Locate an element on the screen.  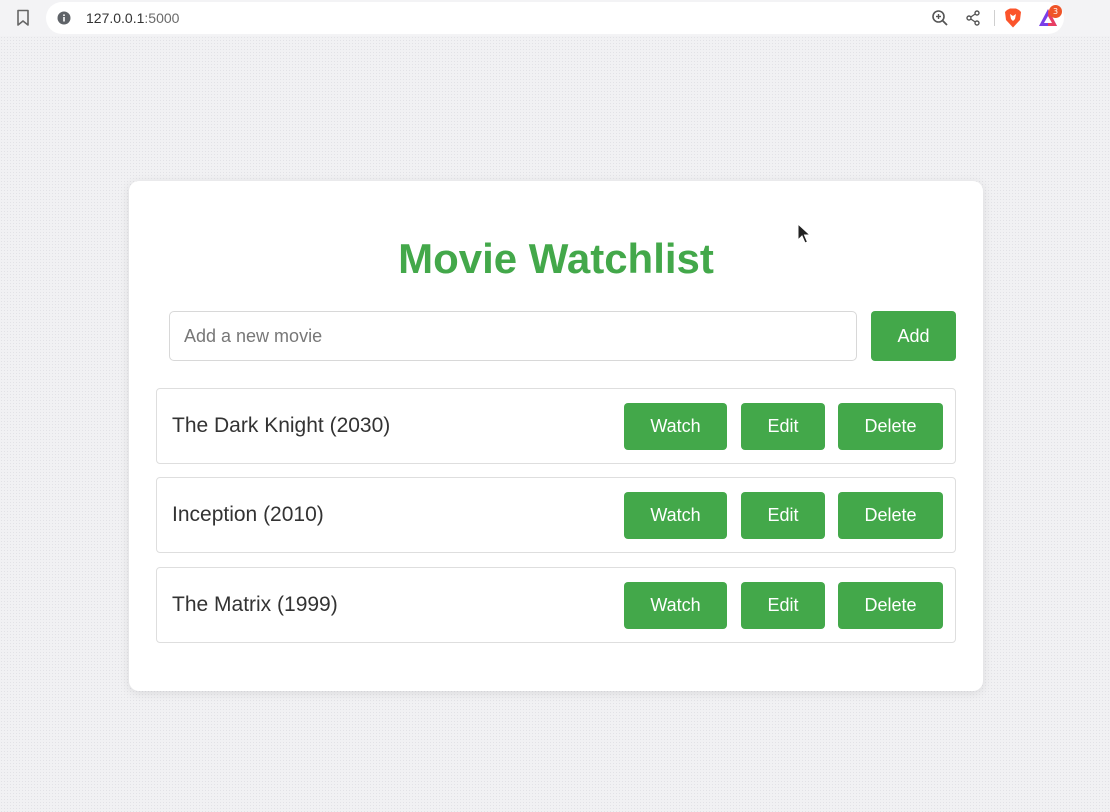
bookmark-icon is located at coordinates (23, 18).